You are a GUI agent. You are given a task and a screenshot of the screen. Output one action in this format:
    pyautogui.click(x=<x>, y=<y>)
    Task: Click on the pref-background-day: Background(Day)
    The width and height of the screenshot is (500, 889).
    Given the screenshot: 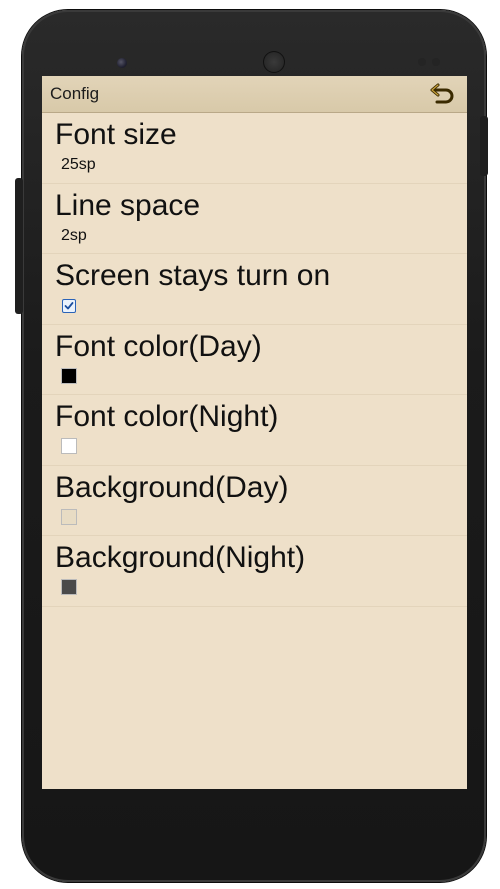 What is the action you would take?
    pyautogui.click(x=254, y=501)
    